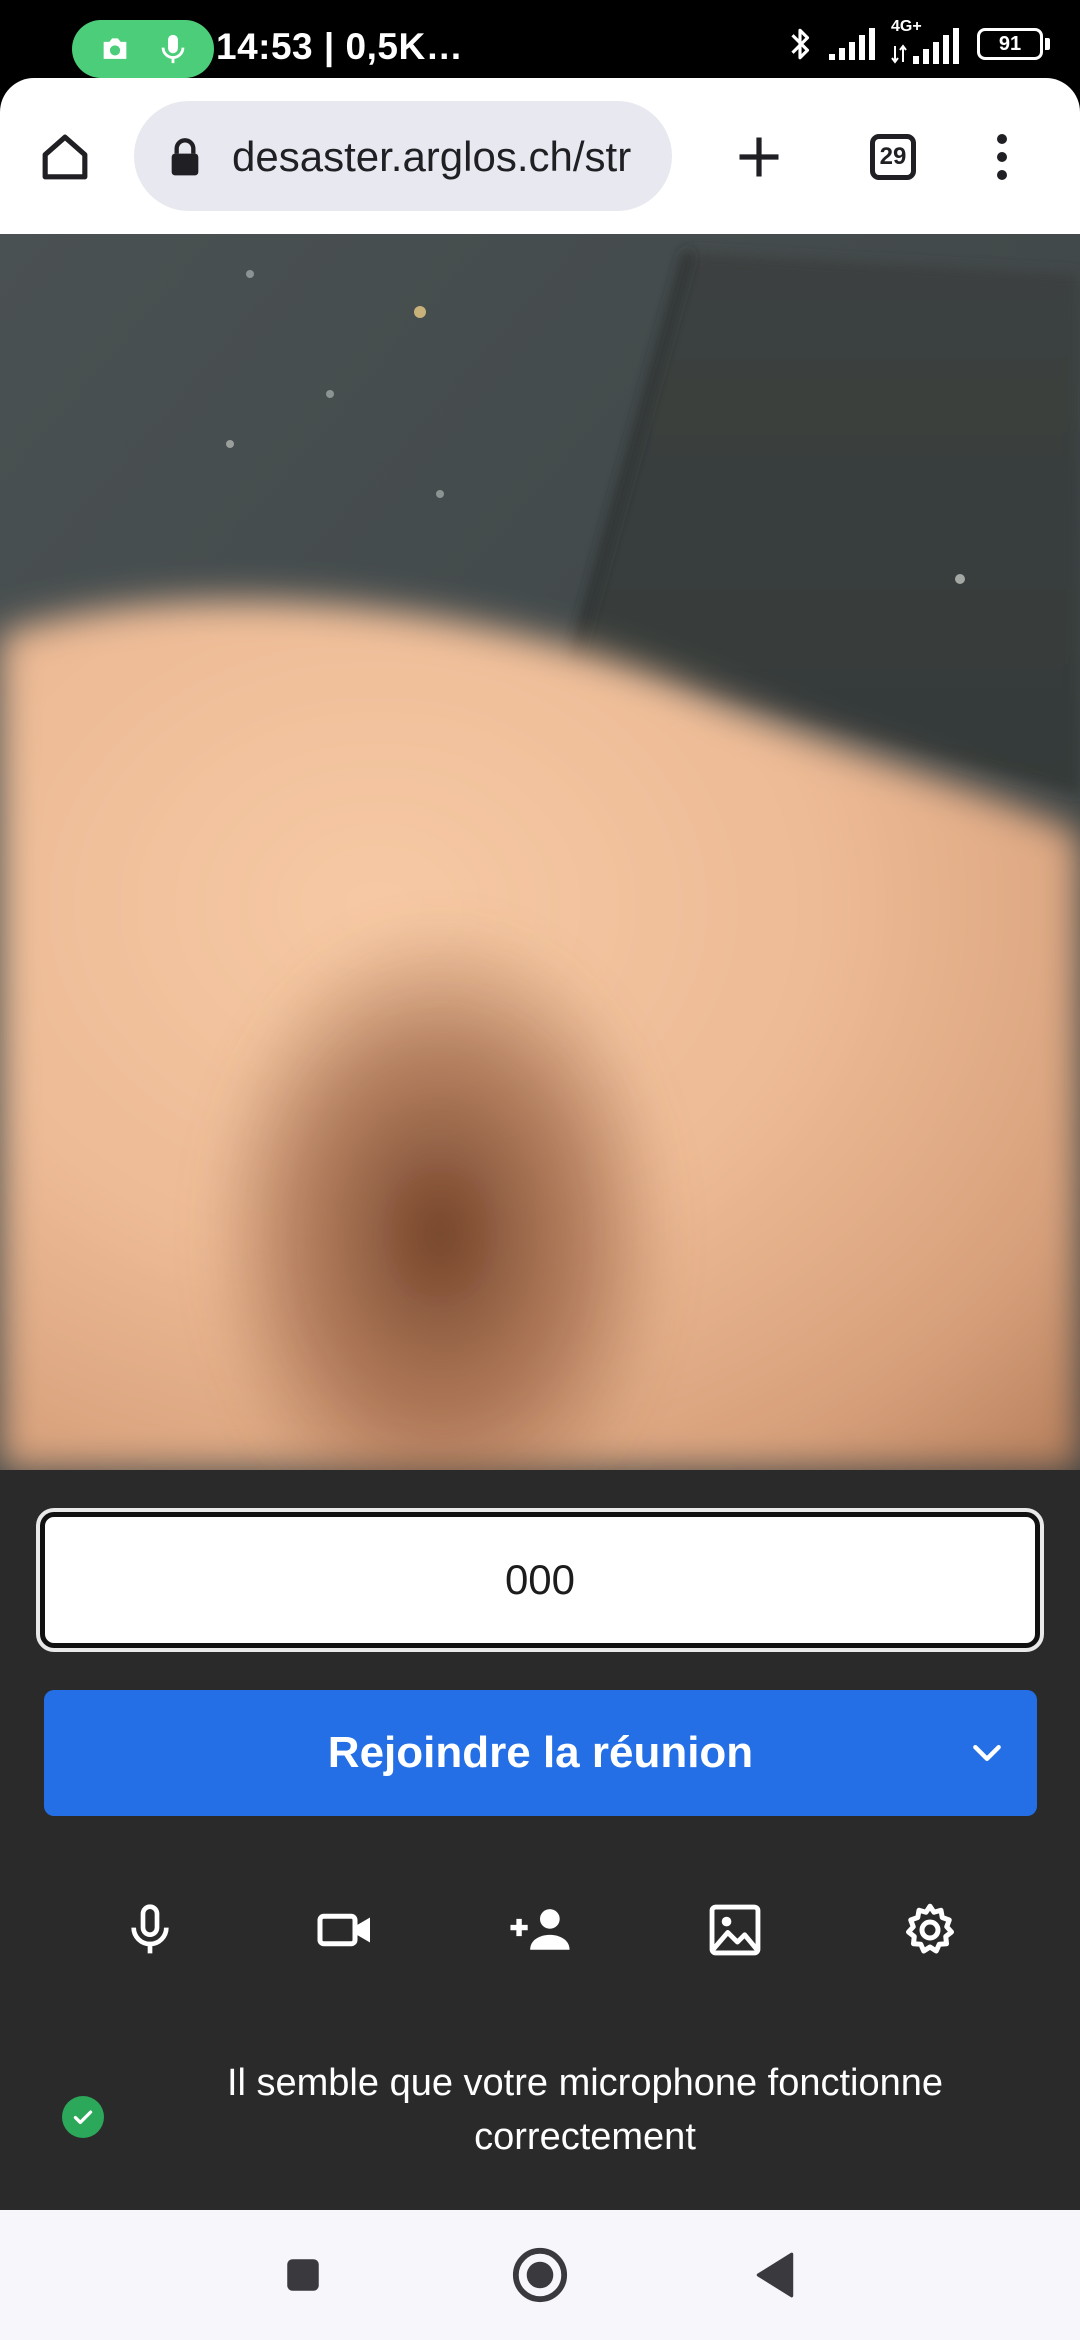 This screenshot has width=1080, height=2340. I want to click on back-button, so click(775, 2275).